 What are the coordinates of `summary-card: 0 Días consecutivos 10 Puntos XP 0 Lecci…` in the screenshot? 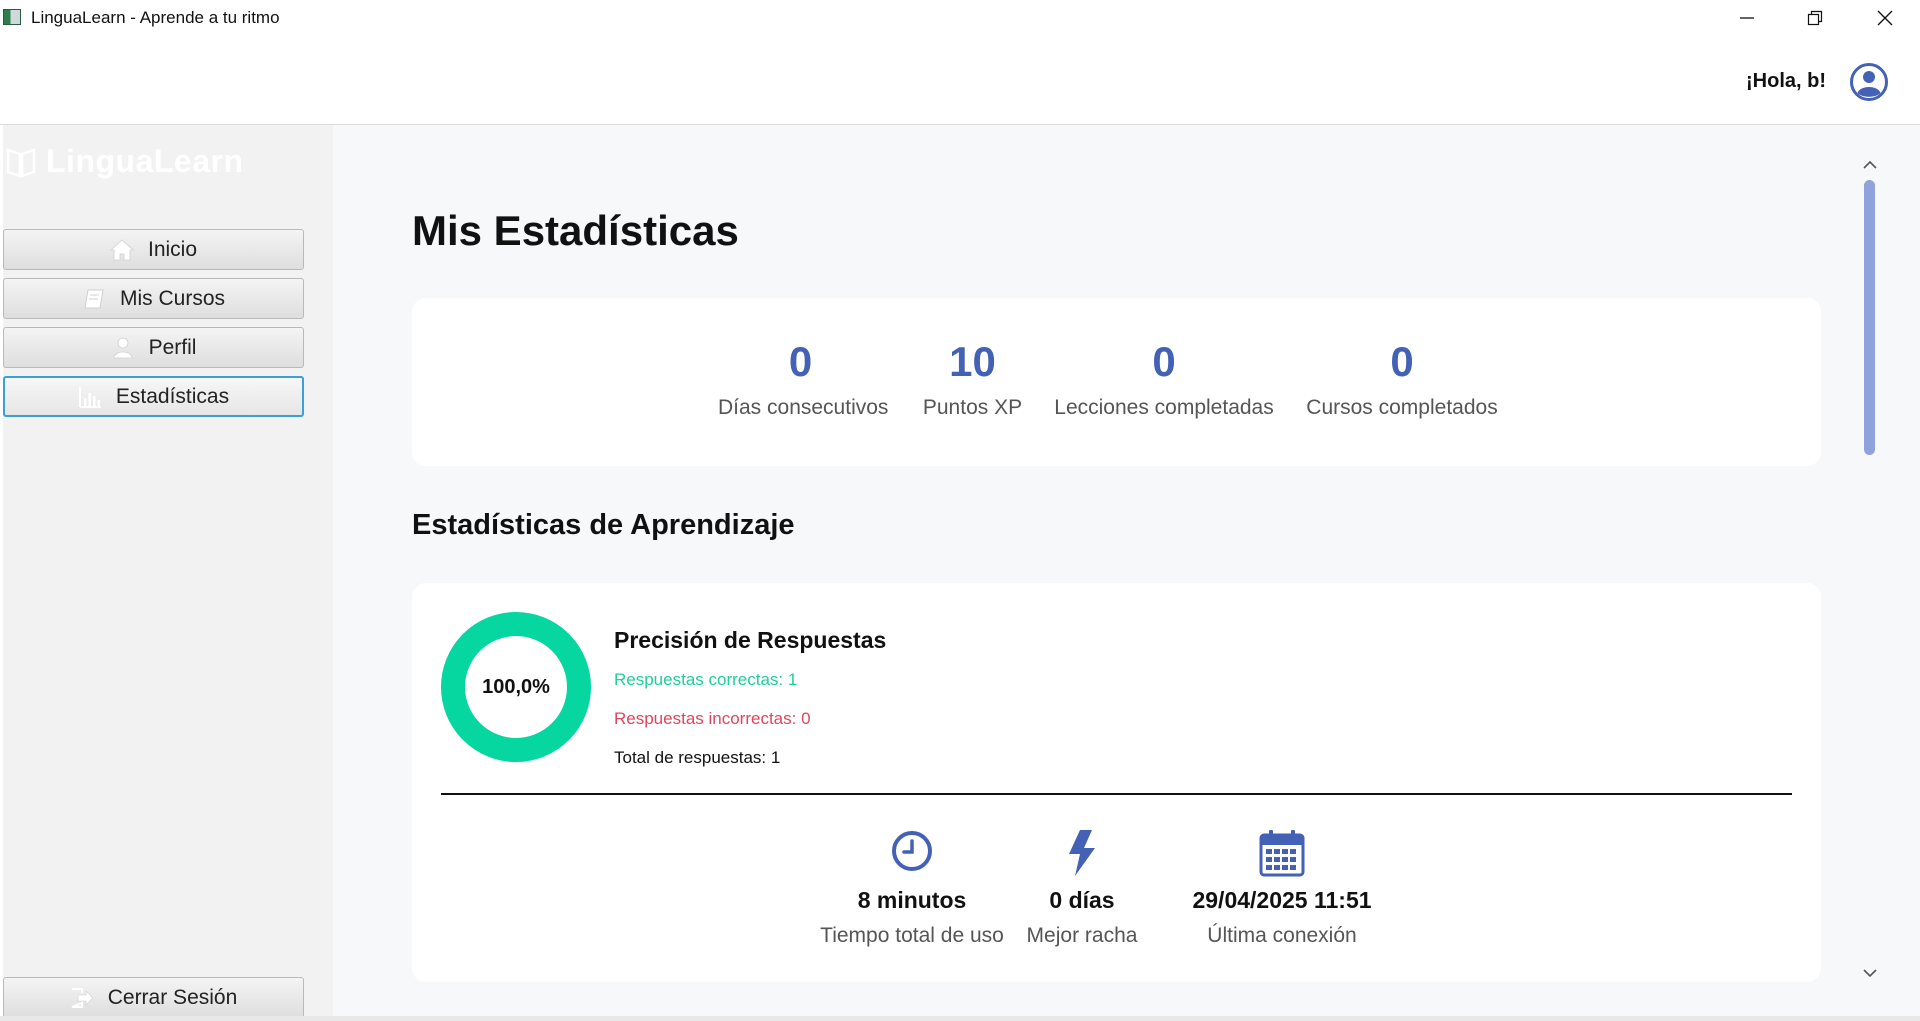 It's located at (1116, 382).